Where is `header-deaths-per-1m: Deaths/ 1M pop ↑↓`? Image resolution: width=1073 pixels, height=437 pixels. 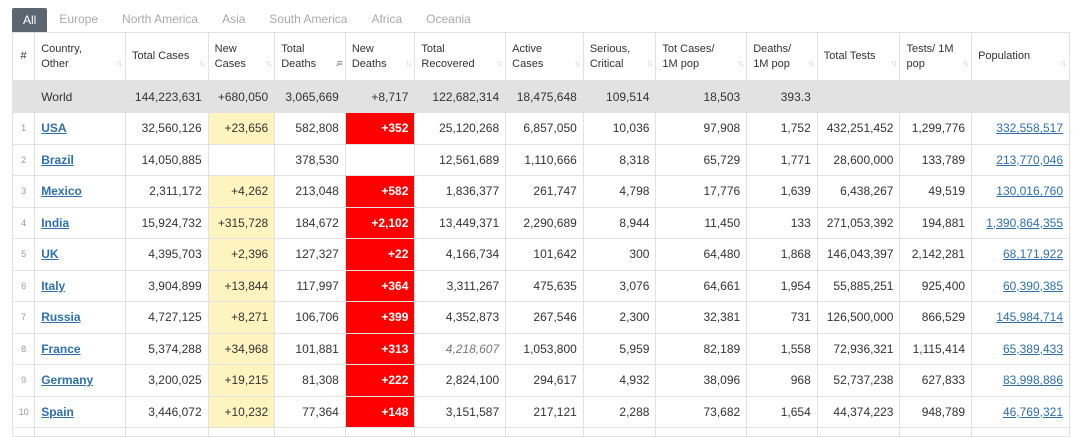 header-deaths-per-1m: Deaths/ 1M pop ↑↓ is located at coordinates (782, 56).